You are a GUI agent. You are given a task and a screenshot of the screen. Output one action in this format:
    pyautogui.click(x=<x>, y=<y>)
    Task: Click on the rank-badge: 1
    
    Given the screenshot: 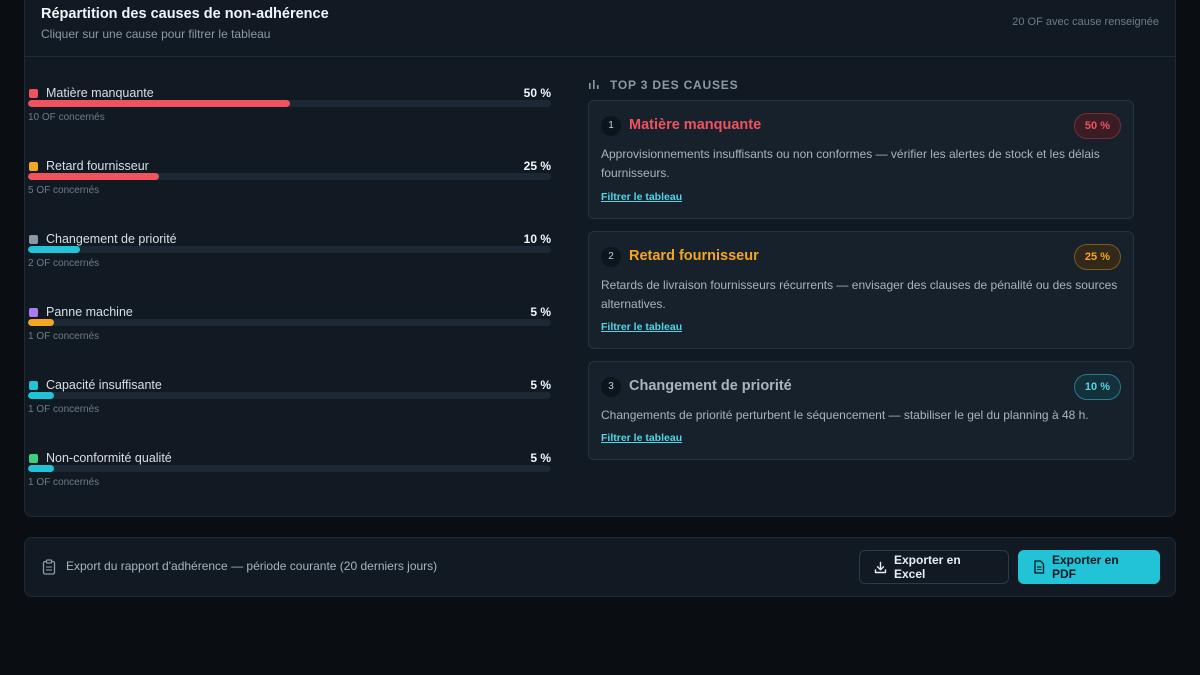 What is the action you would take?
    pyautogui.click(x=611, y=126)
    